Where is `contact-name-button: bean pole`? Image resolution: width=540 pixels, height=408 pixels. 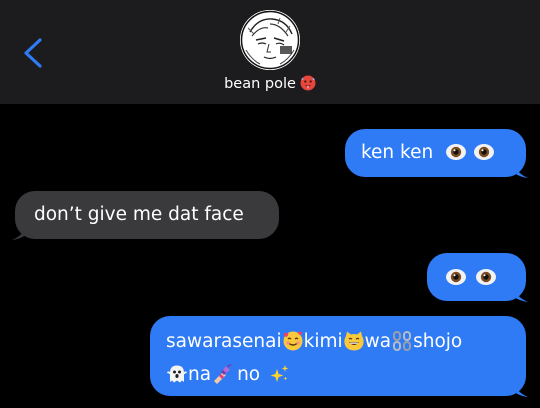 contact-name-button: bean pole is located at coordinates (270, 84).